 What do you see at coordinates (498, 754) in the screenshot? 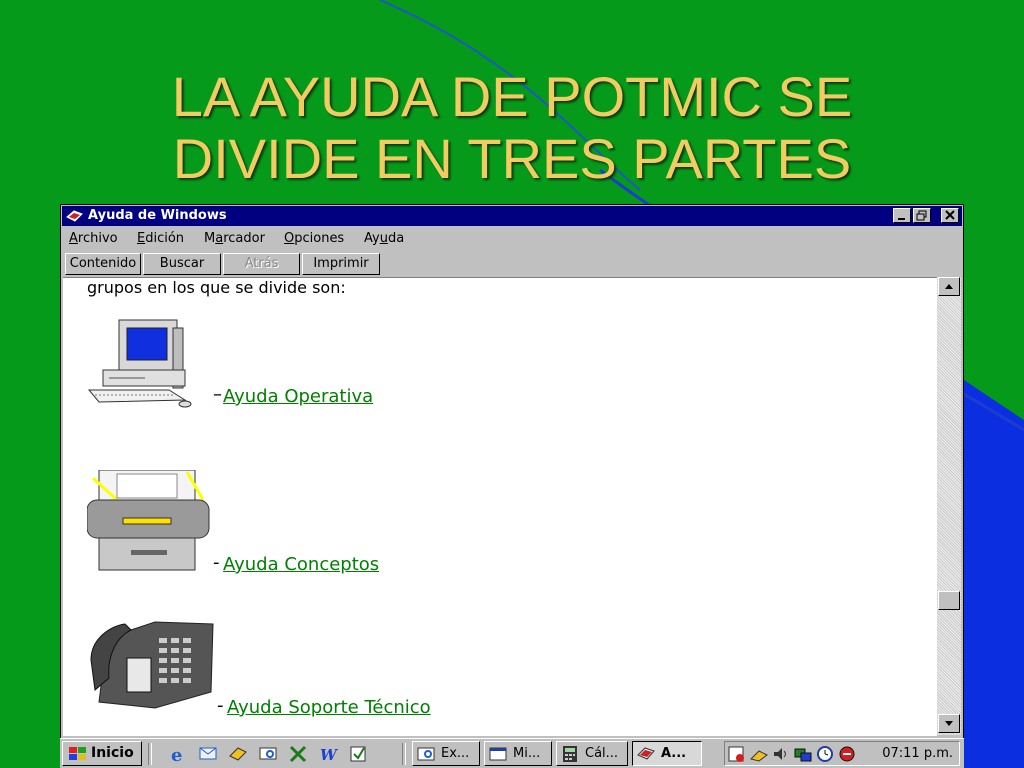
I see `window-icon` at bounding box center [498, 754].